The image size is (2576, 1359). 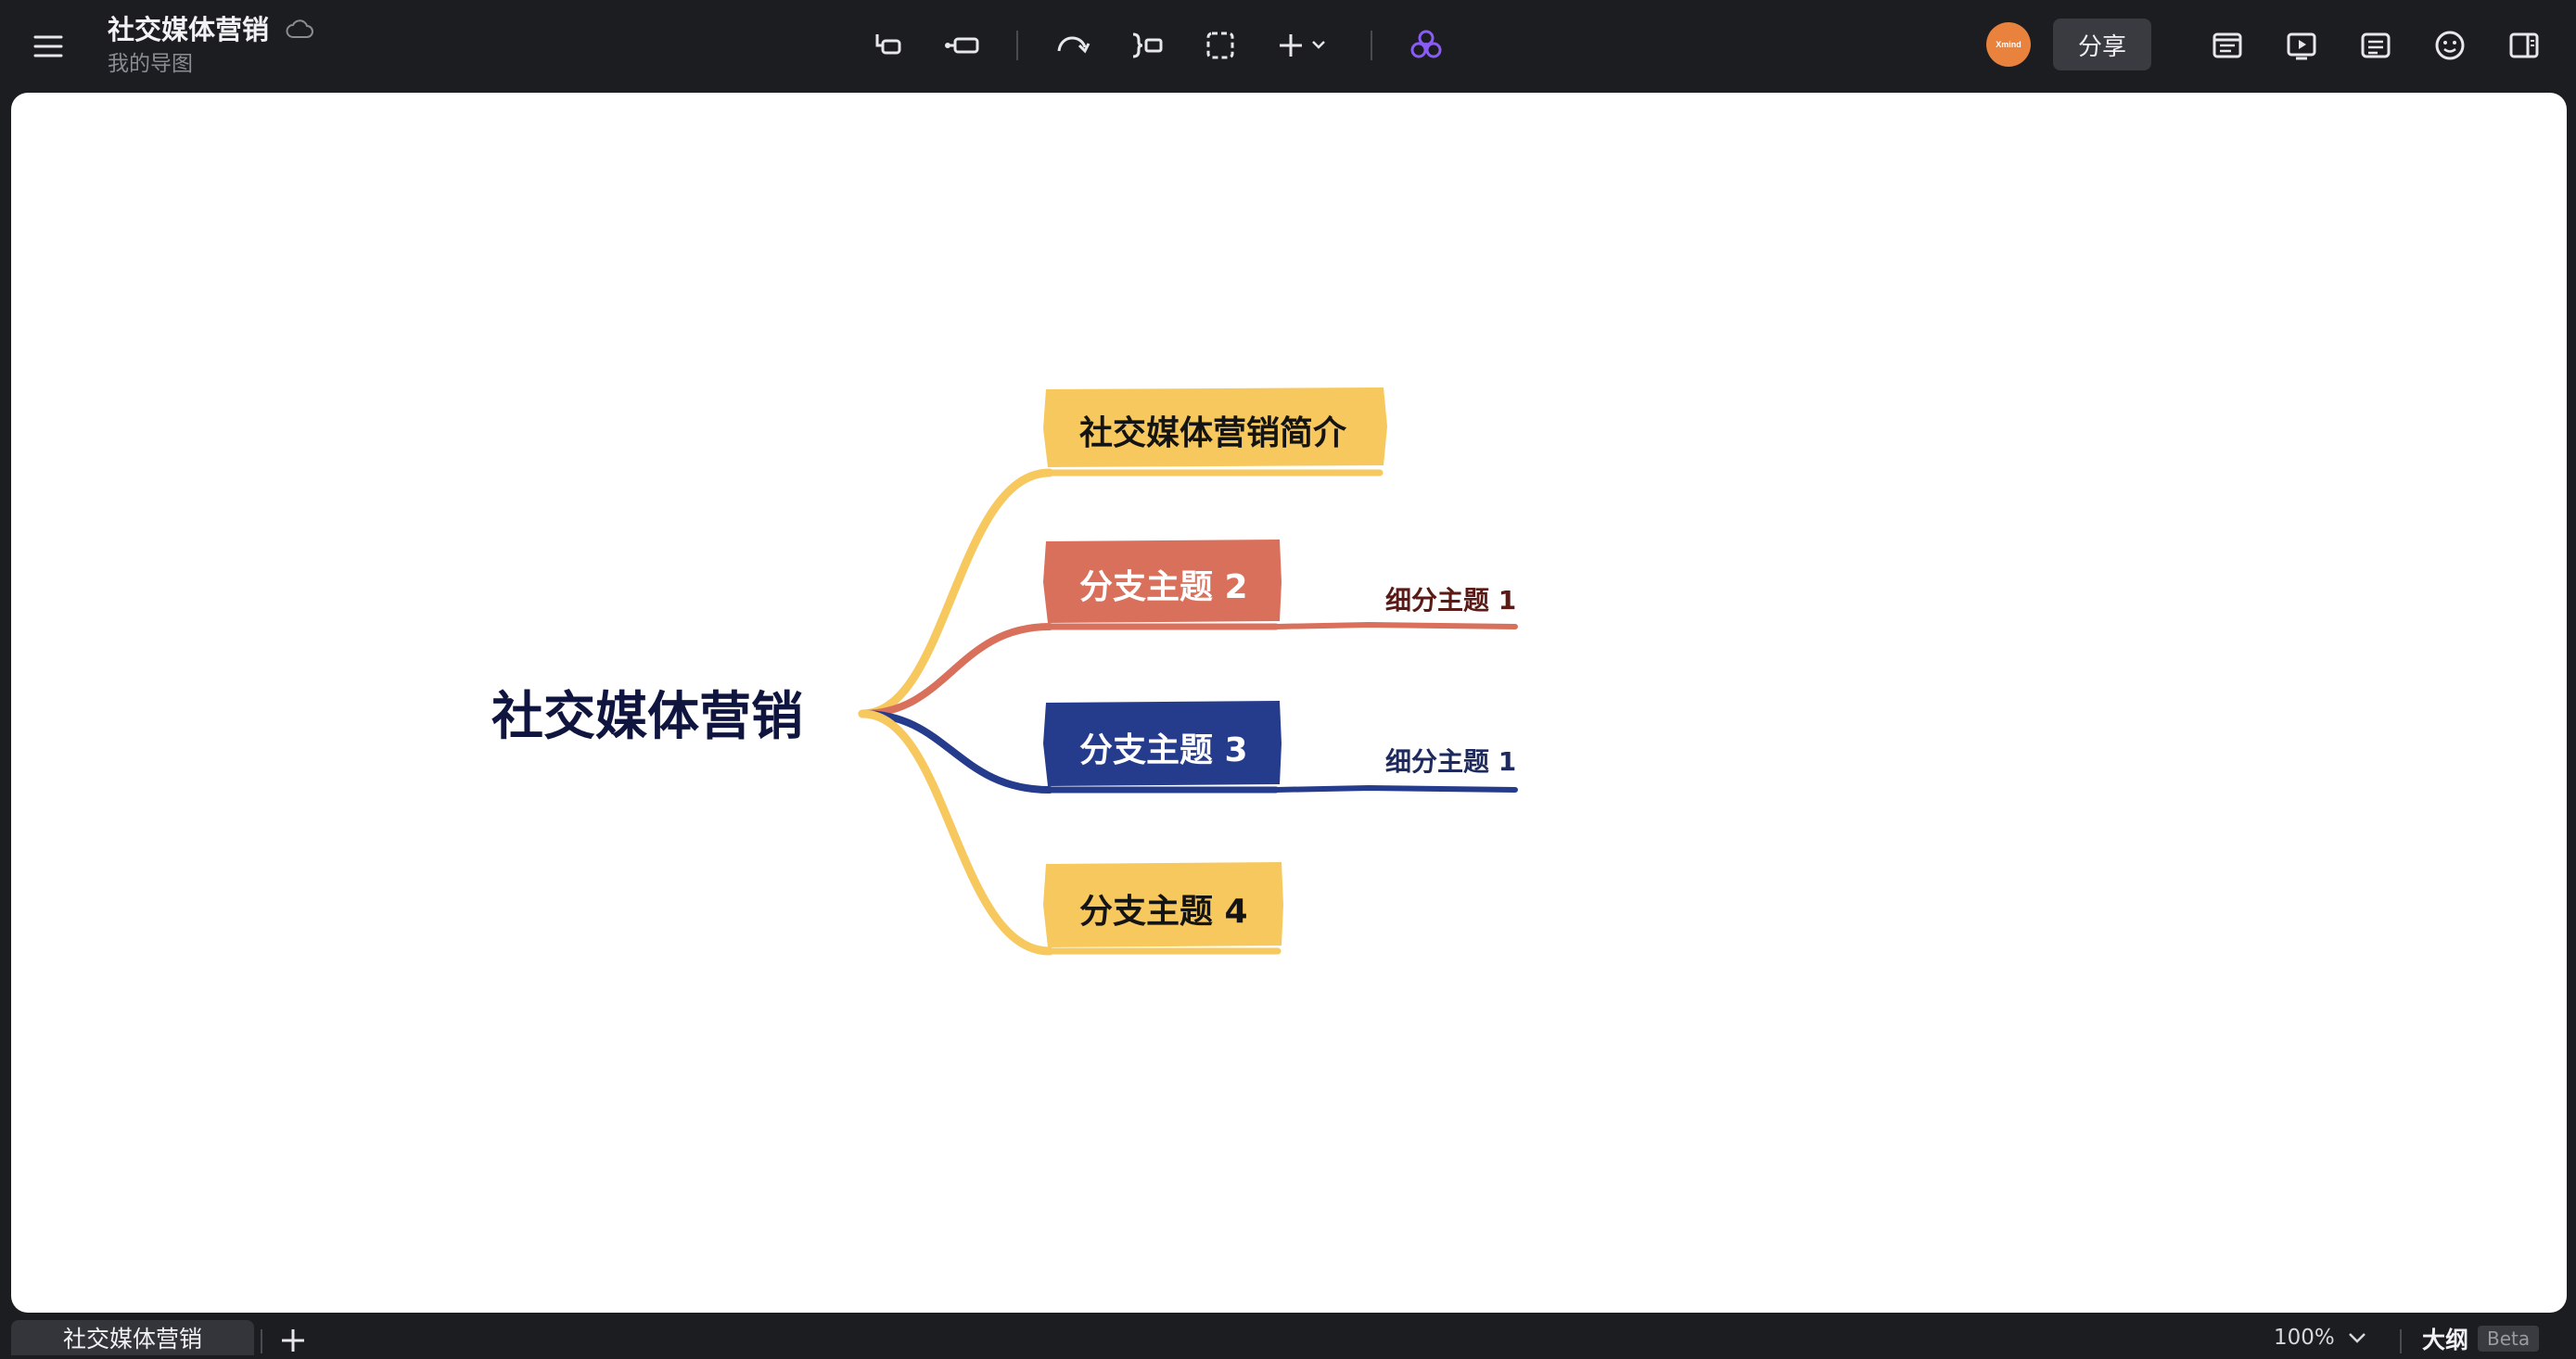 What do you see at coordinates (1163, 584) in the screenshot?
I see `main-topic-2: 分支主题 2` at bounding box center [1163, 584].